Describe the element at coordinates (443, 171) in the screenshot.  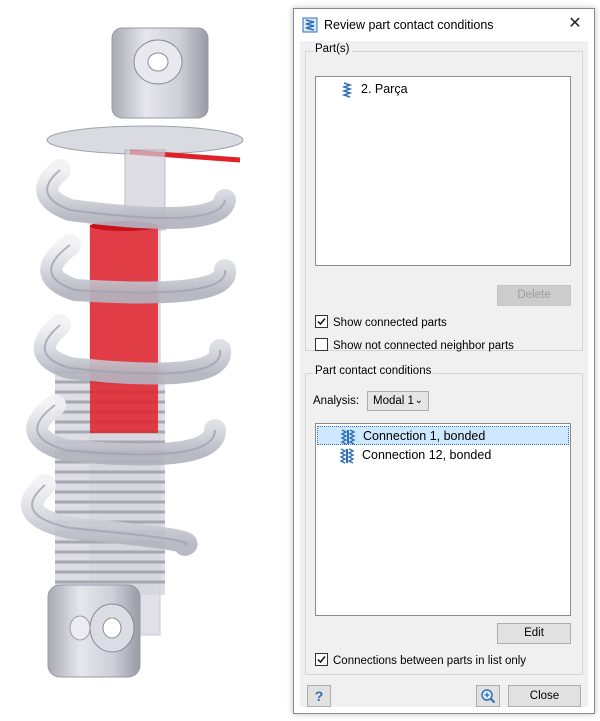
I see `parts-list: 2. Parça` at that location.